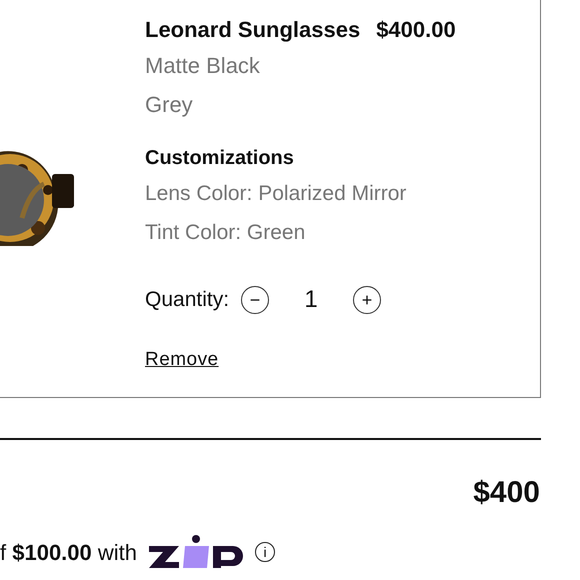 This screenshot has height=580, width=580. I want to click on customization-detail: Tint Color: Green, so click(225, 233).